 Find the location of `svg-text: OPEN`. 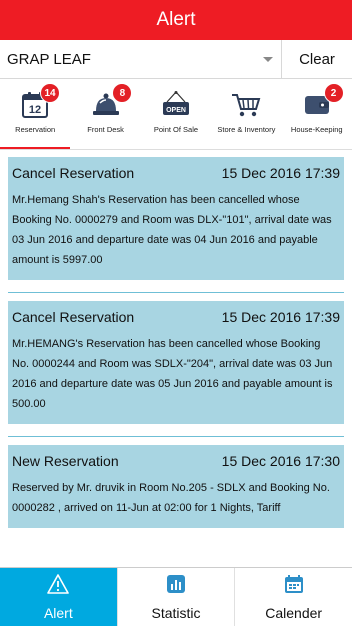

svg-text: OPEN is located at coordinates (176, 110).